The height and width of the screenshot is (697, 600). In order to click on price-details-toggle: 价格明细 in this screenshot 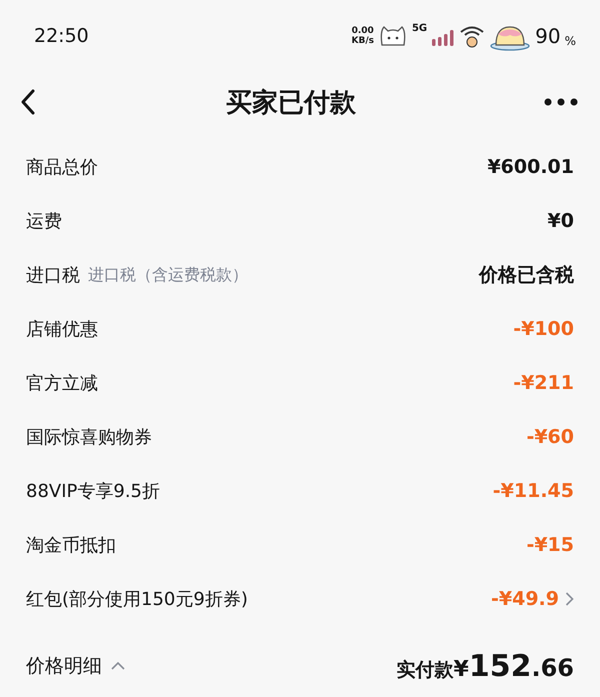, I will do `click(76, 666)`.